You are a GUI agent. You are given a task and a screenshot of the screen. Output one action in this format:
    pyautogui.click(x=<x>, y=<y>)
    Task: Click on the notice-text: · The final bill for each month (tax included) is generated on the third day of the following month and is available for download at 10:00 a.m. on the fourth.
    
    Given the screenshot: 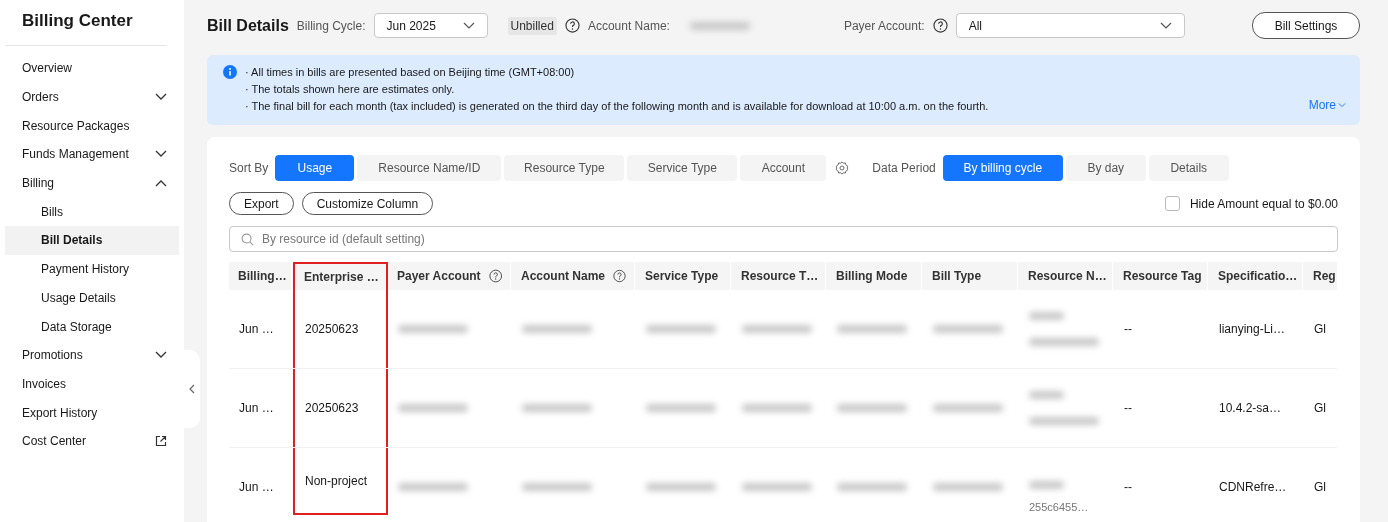 What is the action you would take?
    pyautogui.click(x=617, y=106)
    